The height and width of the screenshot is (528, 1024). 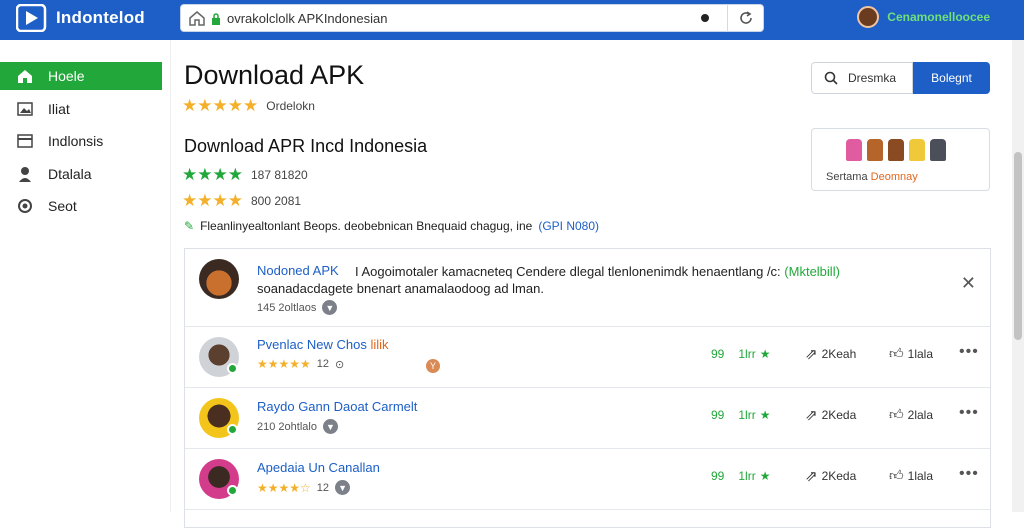 What do you see at coordinates (968, 283) in the screenshot?
I see `close-icon: ✕` at bounding box center [968, 283].